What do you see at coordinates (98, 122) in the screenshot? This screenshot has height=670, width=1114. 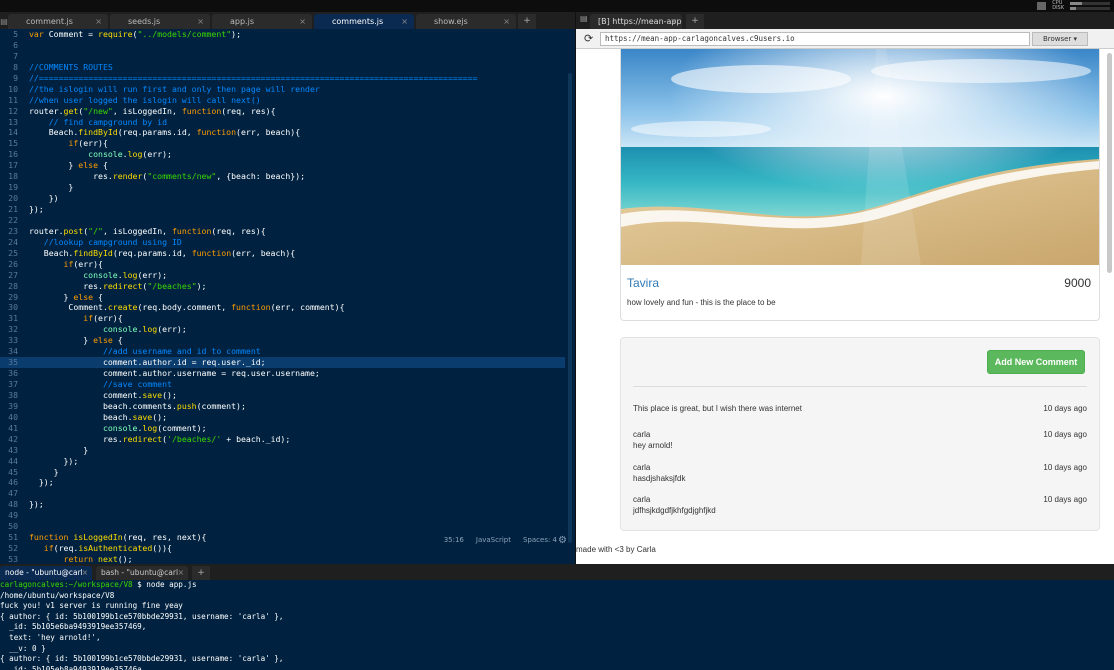 I see `code-text: // find campground by id` at bounding box center [98, 122].